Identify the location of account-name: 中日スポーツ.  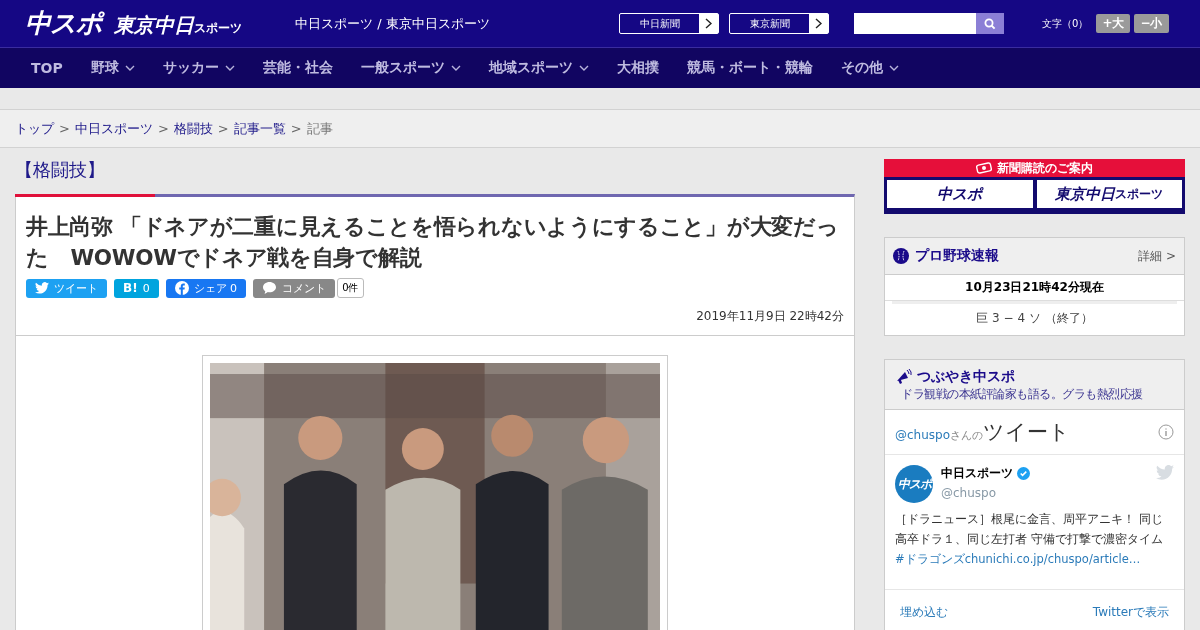
(977, 473).